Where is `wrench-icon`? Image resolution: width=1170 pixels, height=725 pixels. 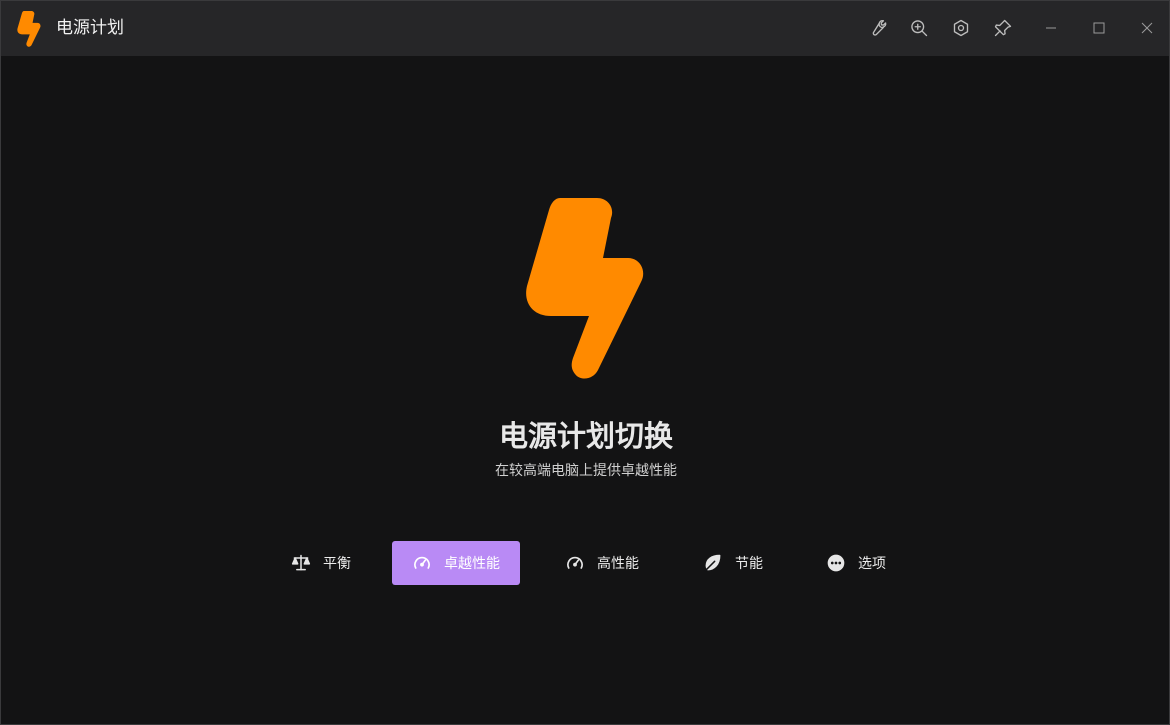 wrench-icon is located at coordinates (879, 27).